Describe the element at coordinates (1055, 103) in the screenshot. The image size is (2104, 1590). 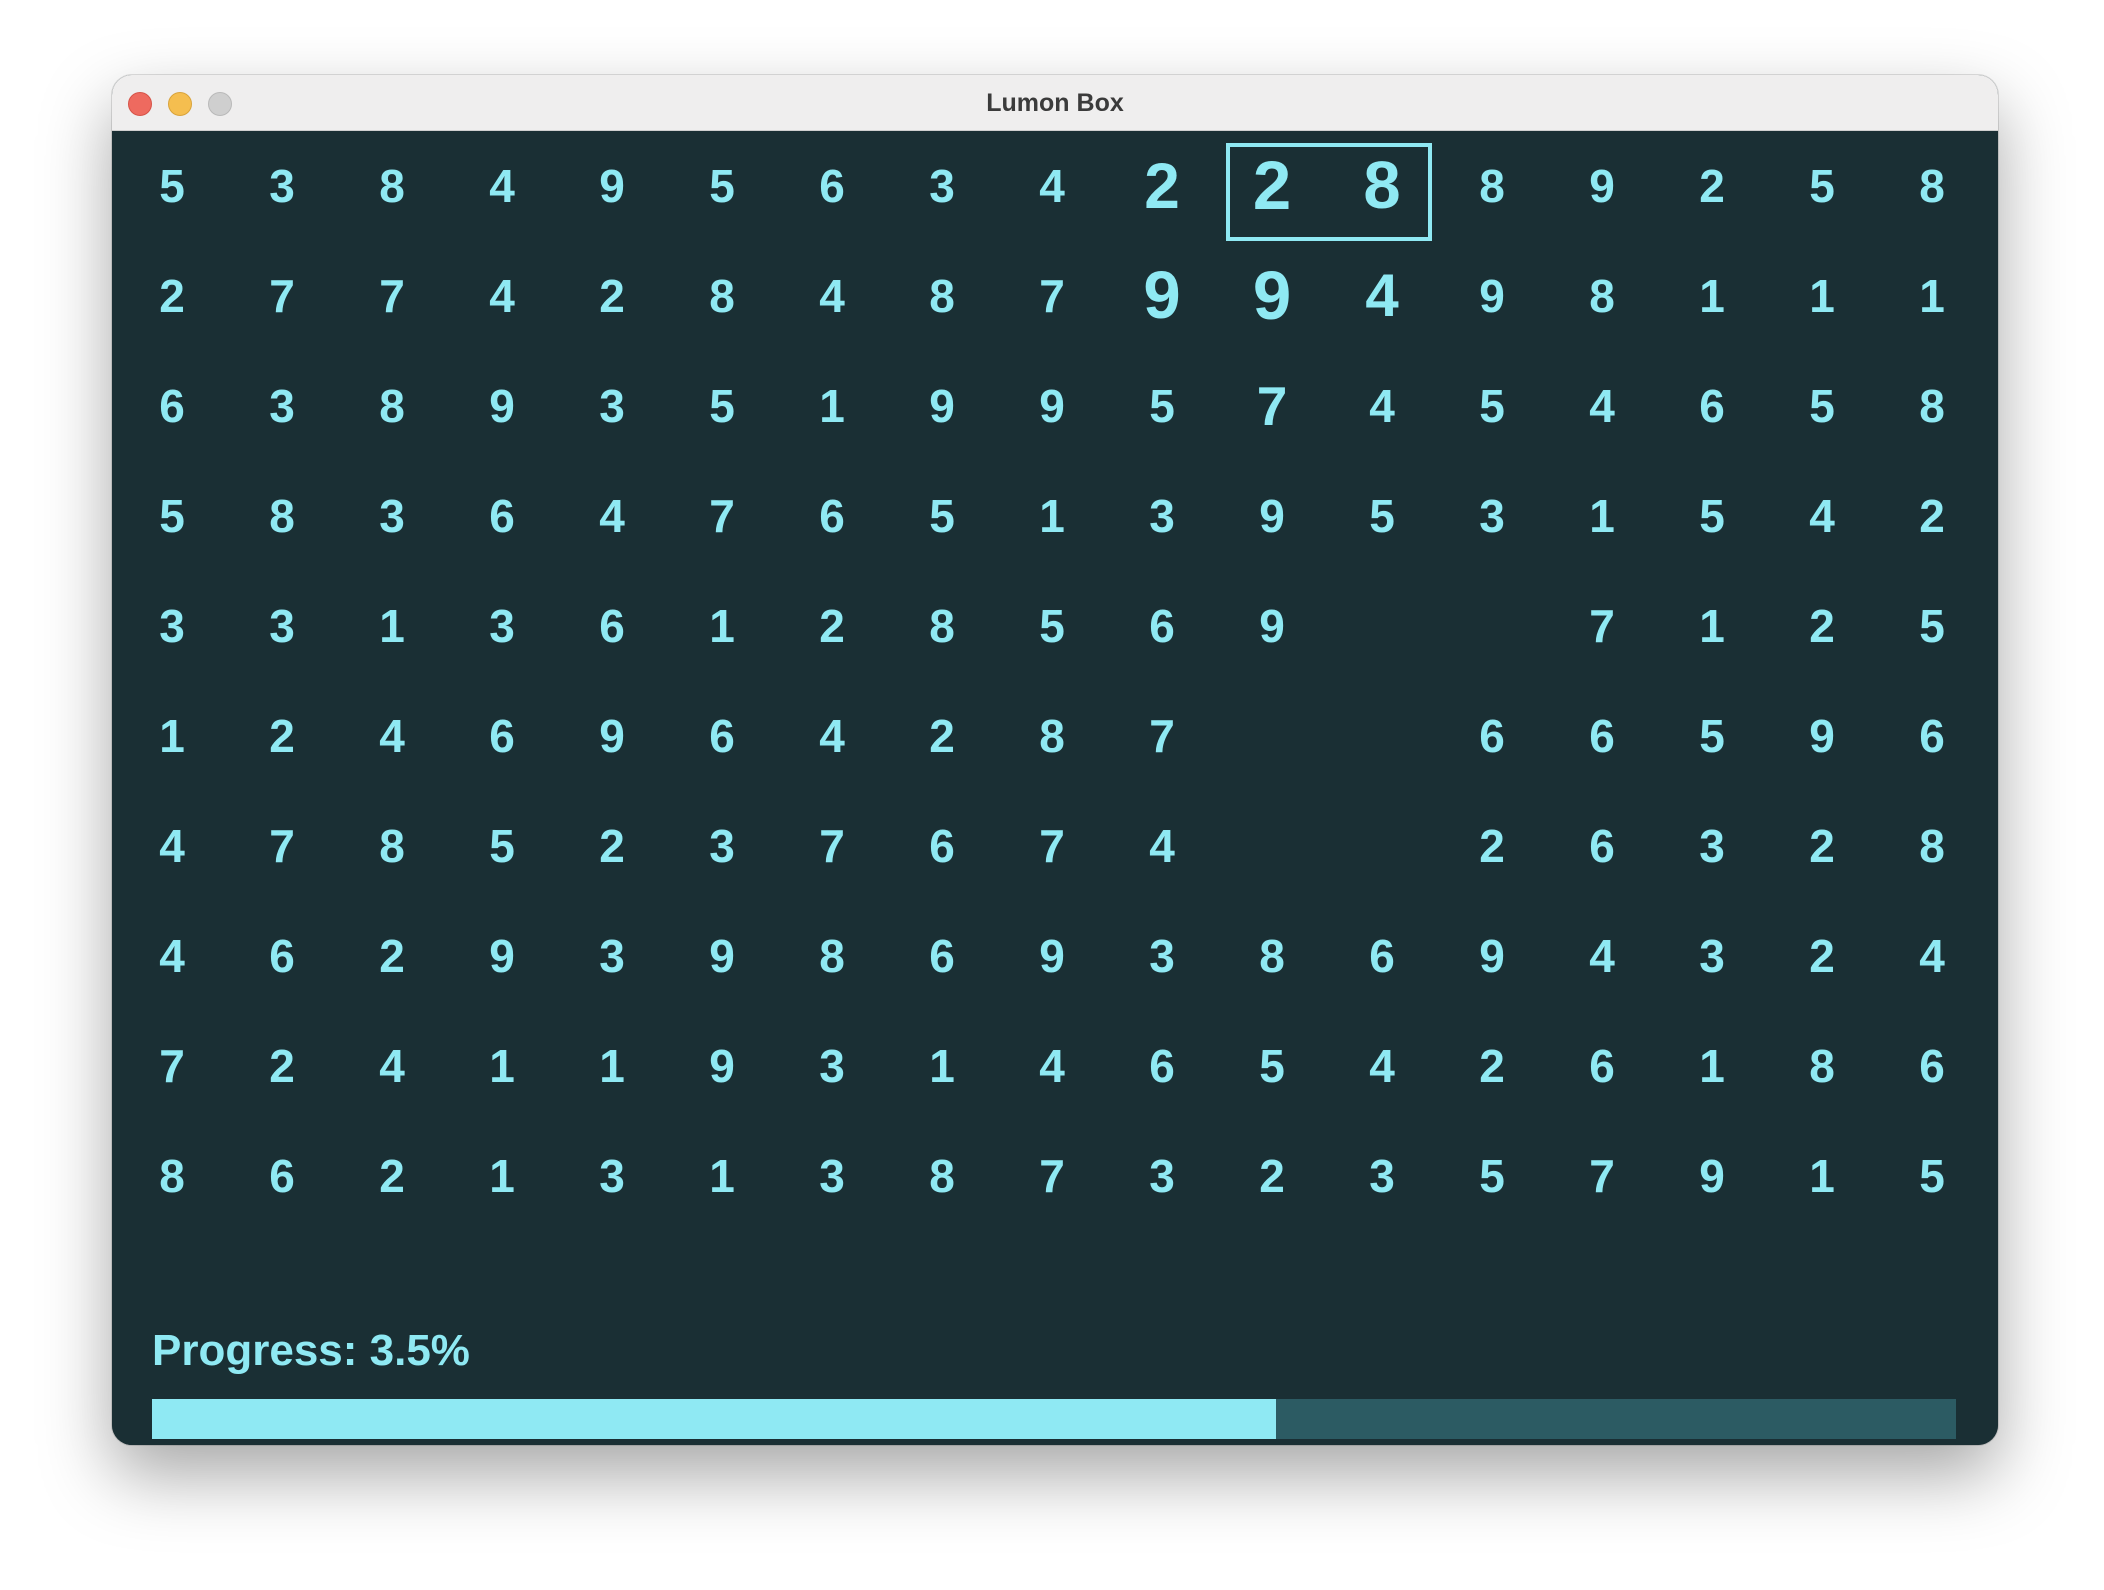
I see `title-bar: Lumon Box` at that location.